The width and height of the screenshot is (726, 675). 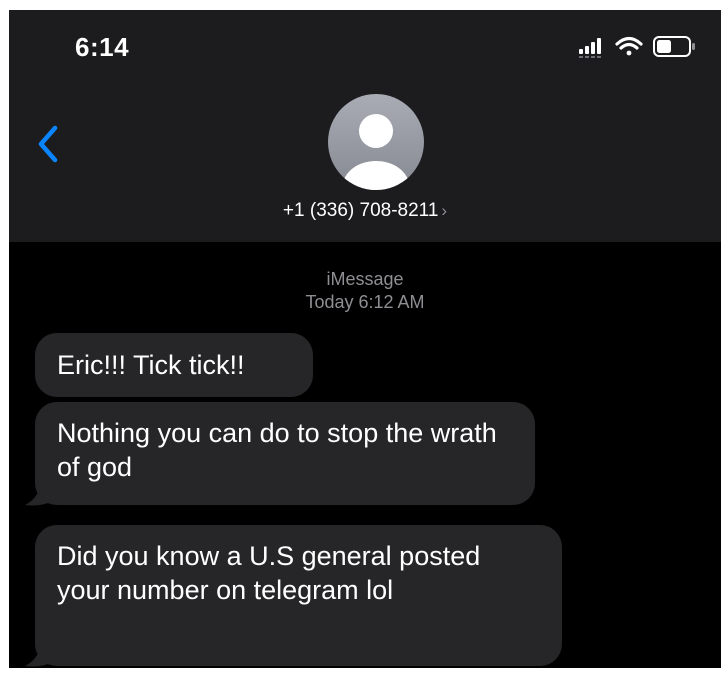 What do you see at coordinates (365, 279) in the screenshot?
I see `service-label: iMessage` at bounding box center [365, 279].